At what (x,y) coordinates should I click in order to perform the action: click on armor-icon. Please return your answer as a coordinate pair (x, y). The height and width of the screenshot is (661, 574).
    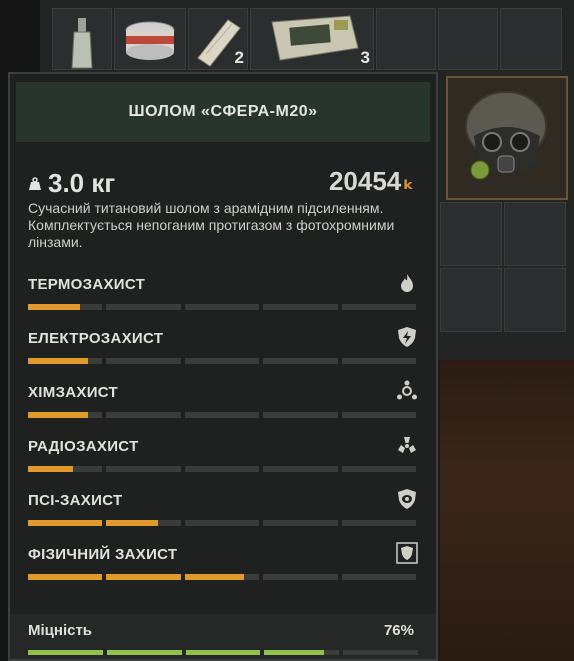
    Looking at the image, I should click on (407, 553).